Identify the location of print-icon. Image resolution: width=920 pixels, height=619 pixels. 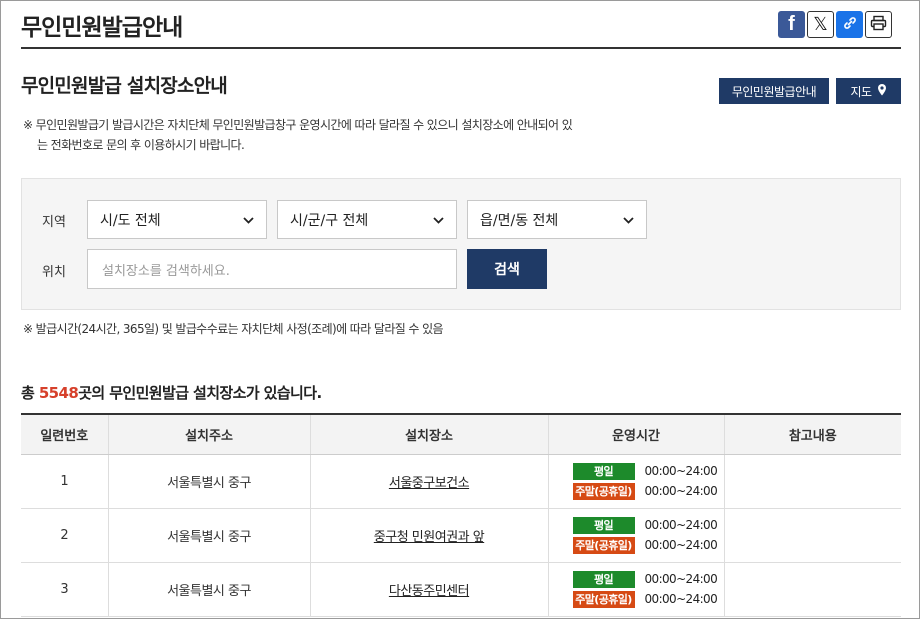
(878, 25).